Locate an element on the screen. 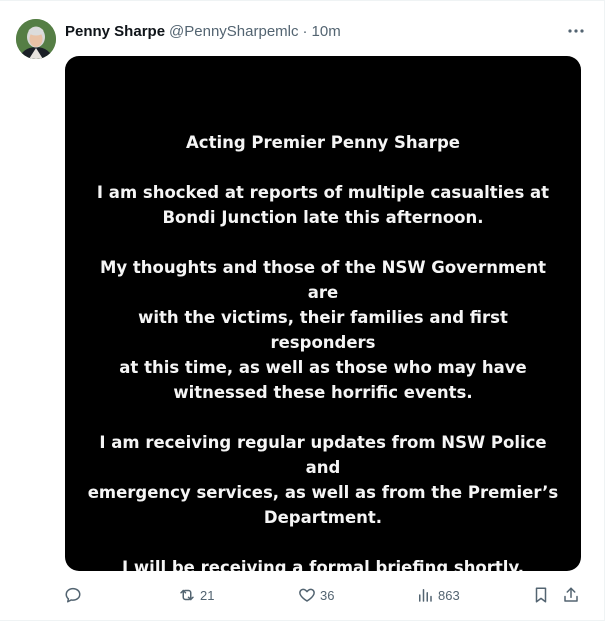  bookmark-button is located at coordinates (541, 595).